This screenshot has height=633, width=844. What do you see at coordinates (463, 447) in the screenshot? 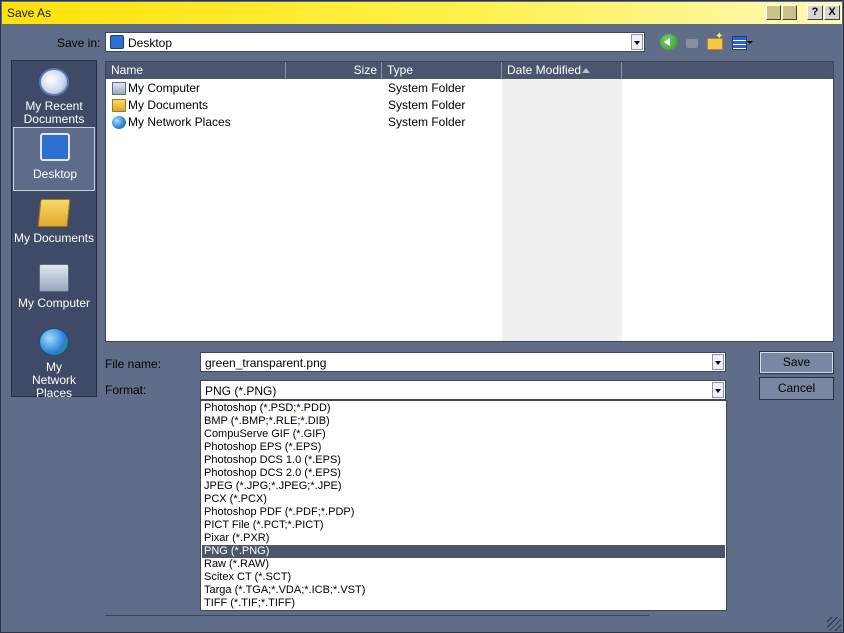
I see `format-option: Photoshop EPS (*.EPS)` at bounding box center [463, 447].